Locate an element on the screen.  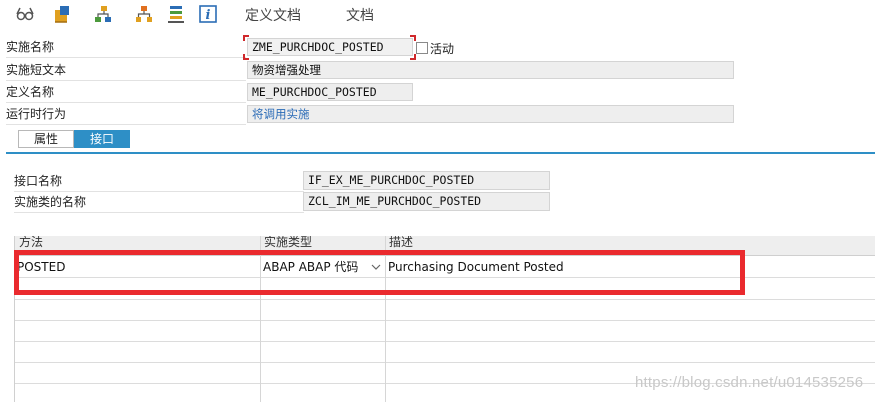
table-header: 方法 实施类型 描述 is located at coordinates (445, 246).